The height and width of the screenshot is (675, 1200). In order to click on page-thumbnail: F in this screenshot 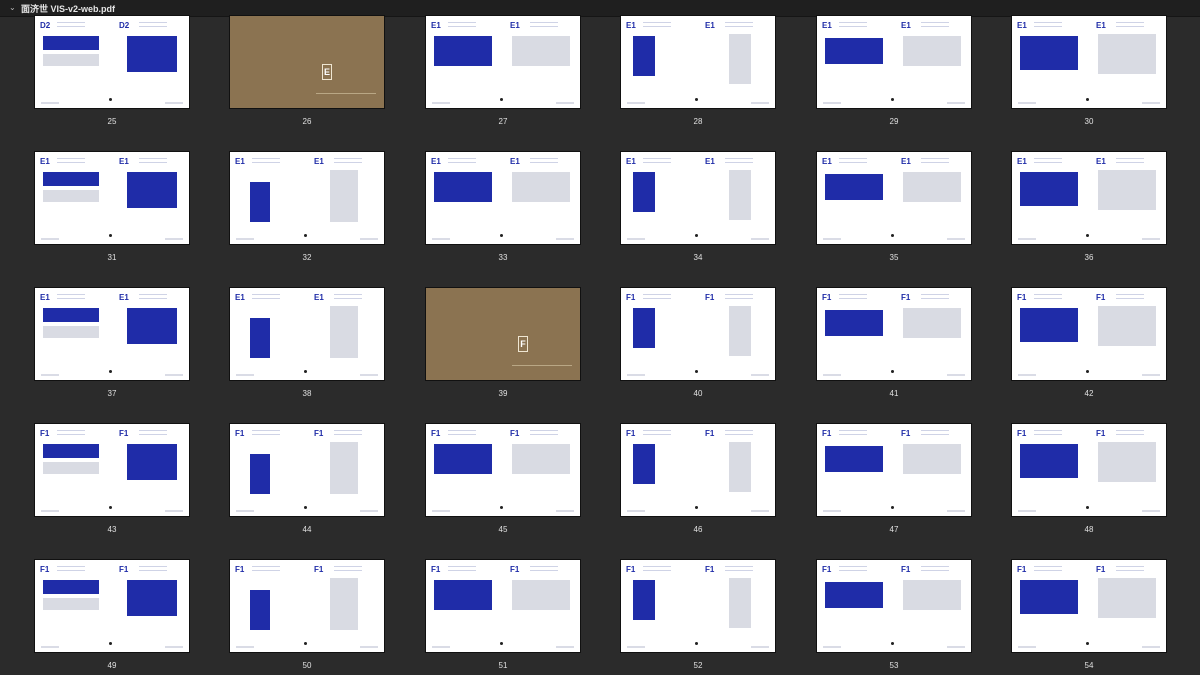, I will do `click(503, 334)`.